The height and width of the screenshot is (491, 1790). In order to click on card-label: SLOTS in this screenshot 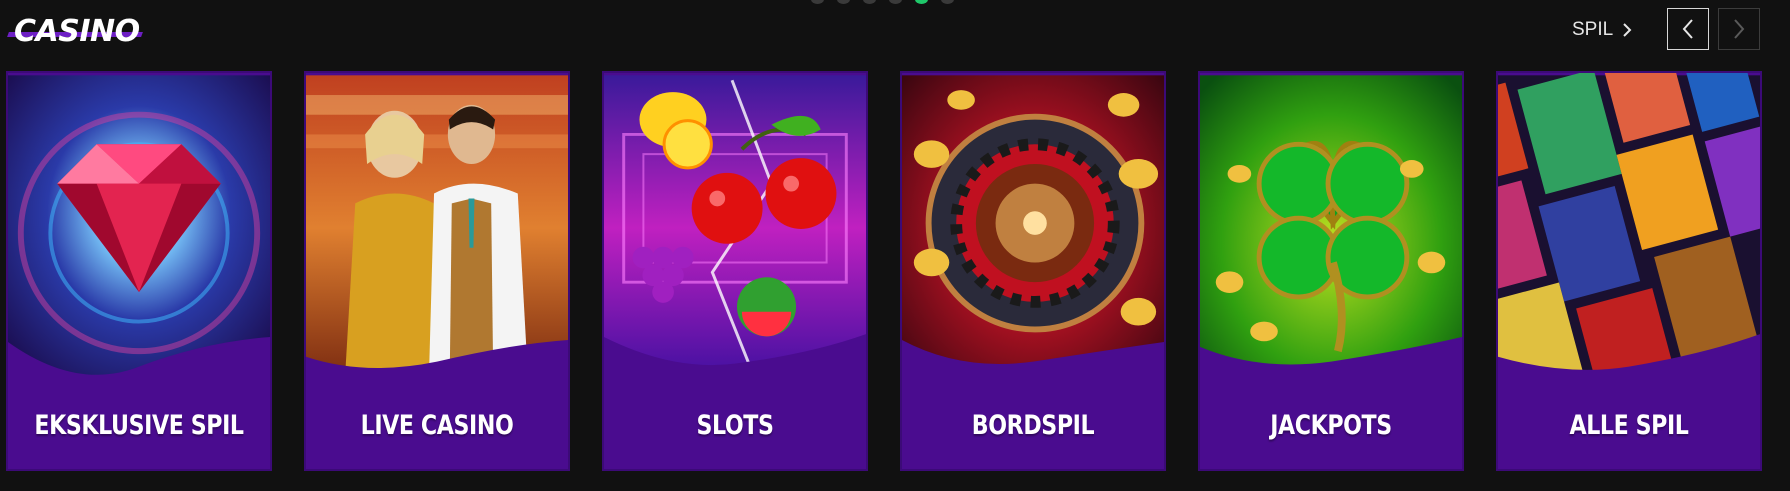, I will do `click(735, 425)`.